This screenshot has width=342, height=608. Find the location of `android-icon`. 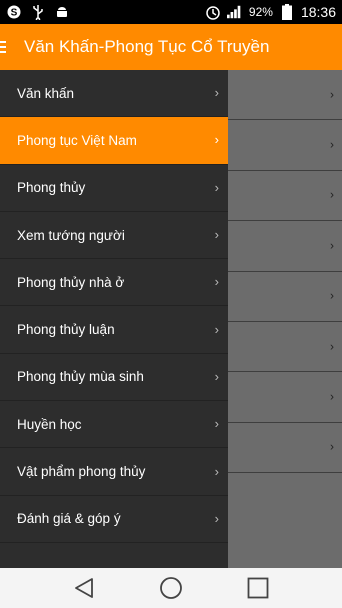

android-icon is located at coordinates (62, 12).